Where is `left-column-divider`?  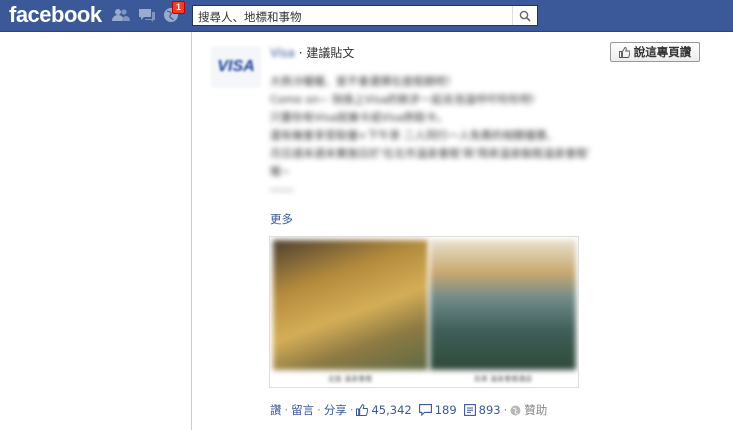
left-column-divider is located at coordinates (191, 231).